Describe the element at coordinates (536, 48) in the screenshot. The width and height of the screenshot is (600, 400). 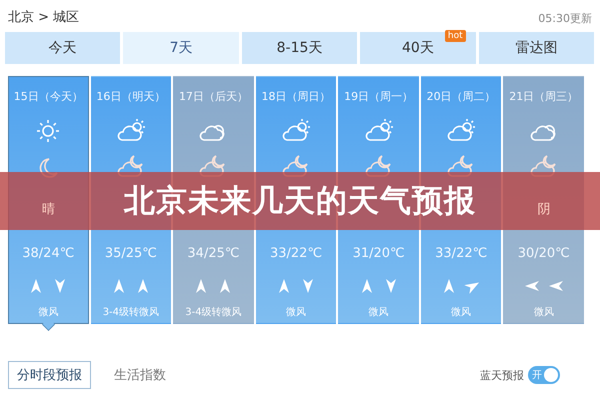
I see `tab: 雷达图` at that location.